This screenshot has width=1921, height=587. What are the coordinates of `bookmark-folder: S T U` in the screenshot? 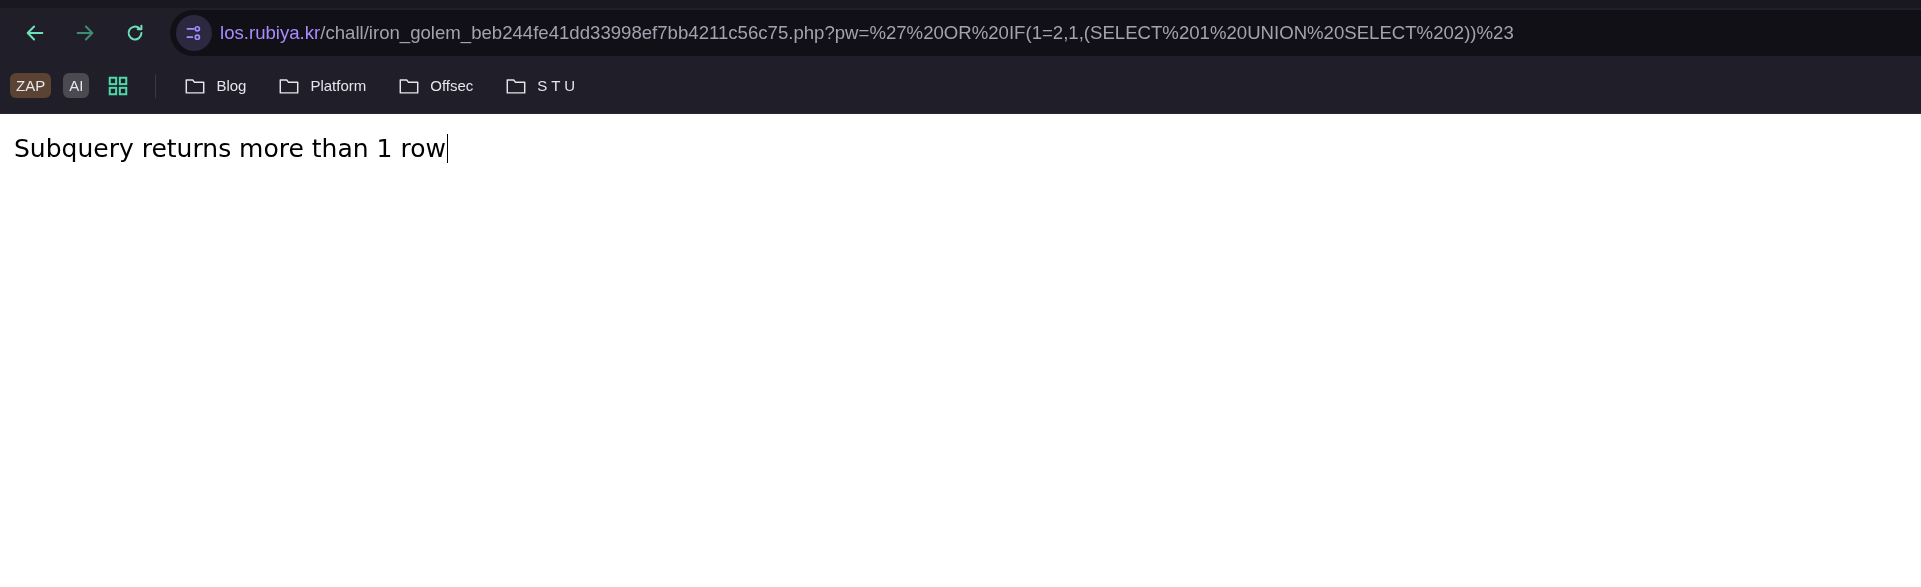 It's located at (540, 85).